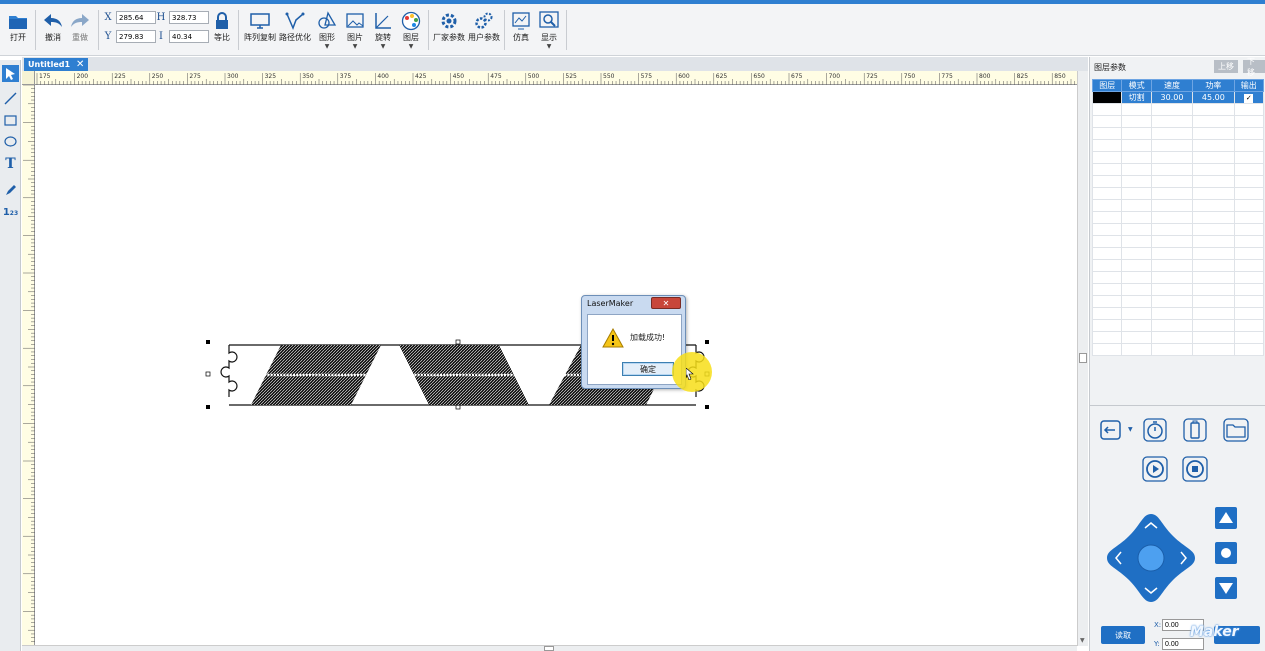 The width and height of the screenshot is (1265, 651). I want to click on ruler-label: 725, so click(872, 76).